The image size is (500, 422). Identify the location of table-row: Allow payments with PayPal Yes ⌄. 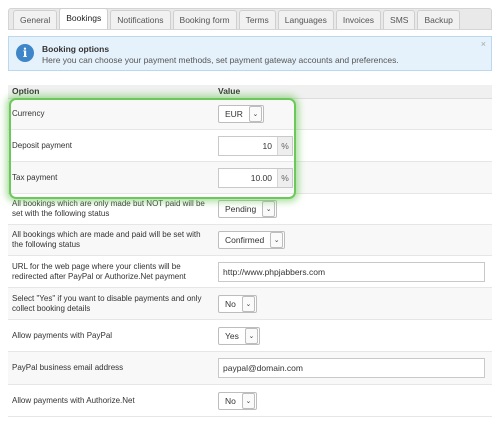
(250, 336).